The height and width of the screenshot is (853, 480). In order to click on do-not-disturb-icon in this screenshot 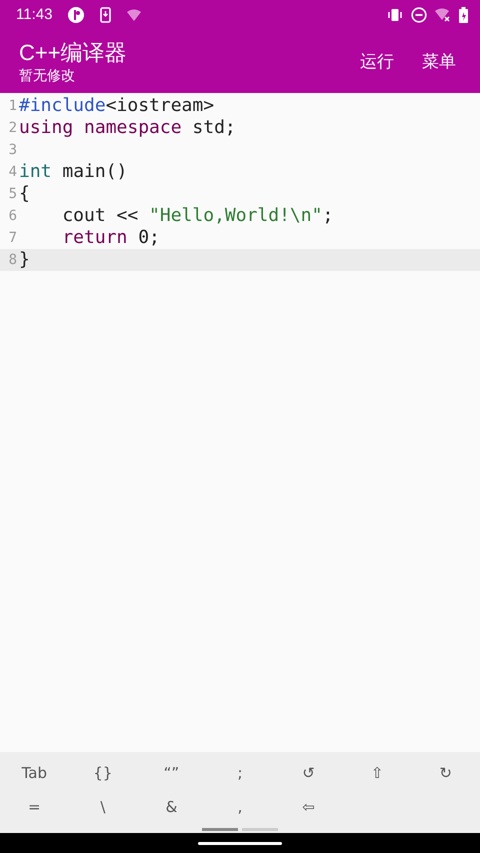, I will do `click(419, 15)`.